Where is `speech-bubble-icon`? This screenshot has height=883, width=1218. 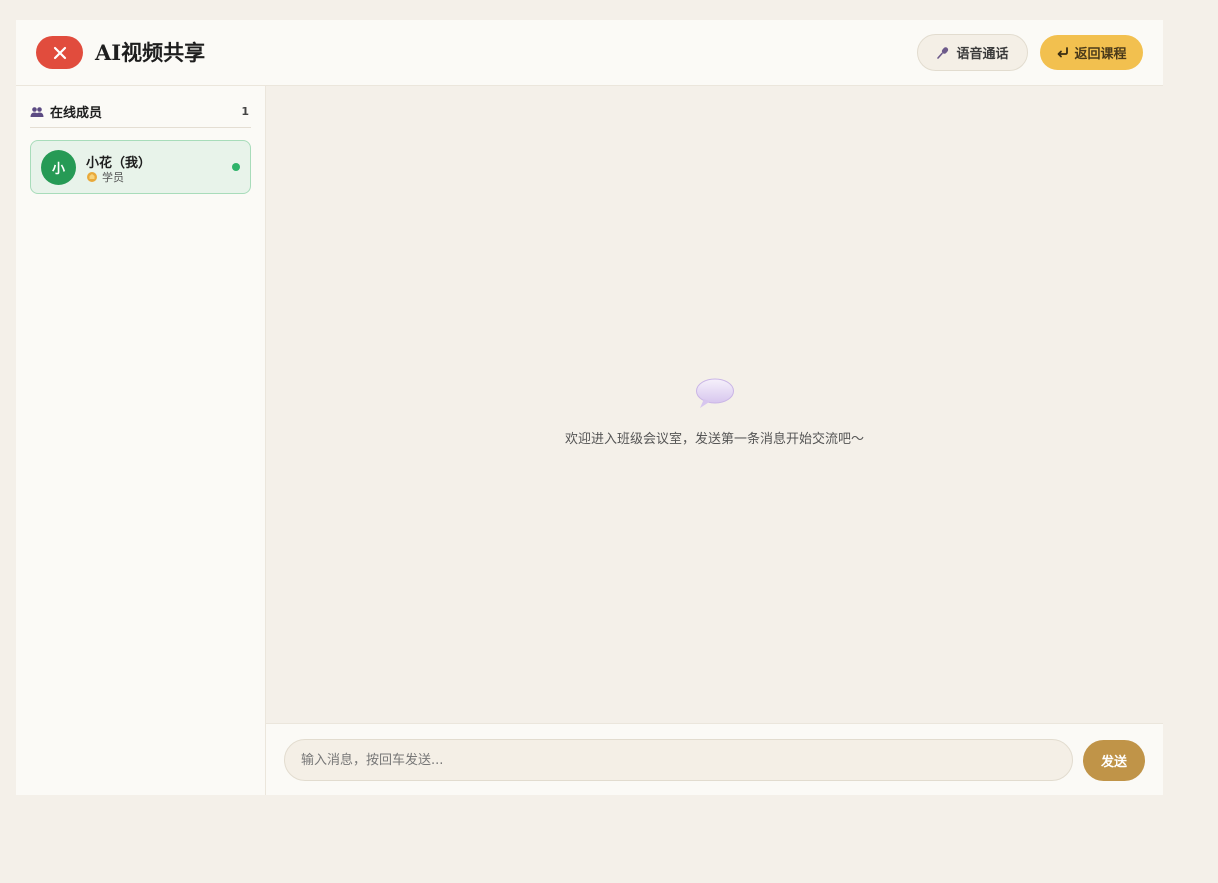
speech-bubble-icon is located at coordinates (715, 393).